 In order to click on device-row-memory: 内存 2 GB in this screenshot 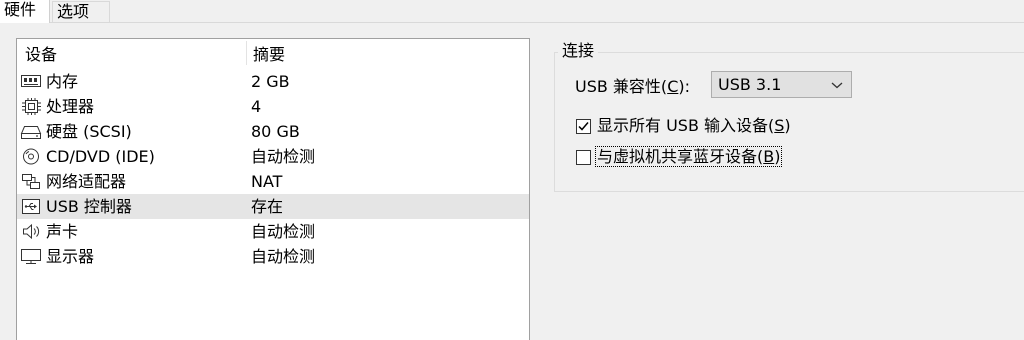, I will do `click(273, 81)`.